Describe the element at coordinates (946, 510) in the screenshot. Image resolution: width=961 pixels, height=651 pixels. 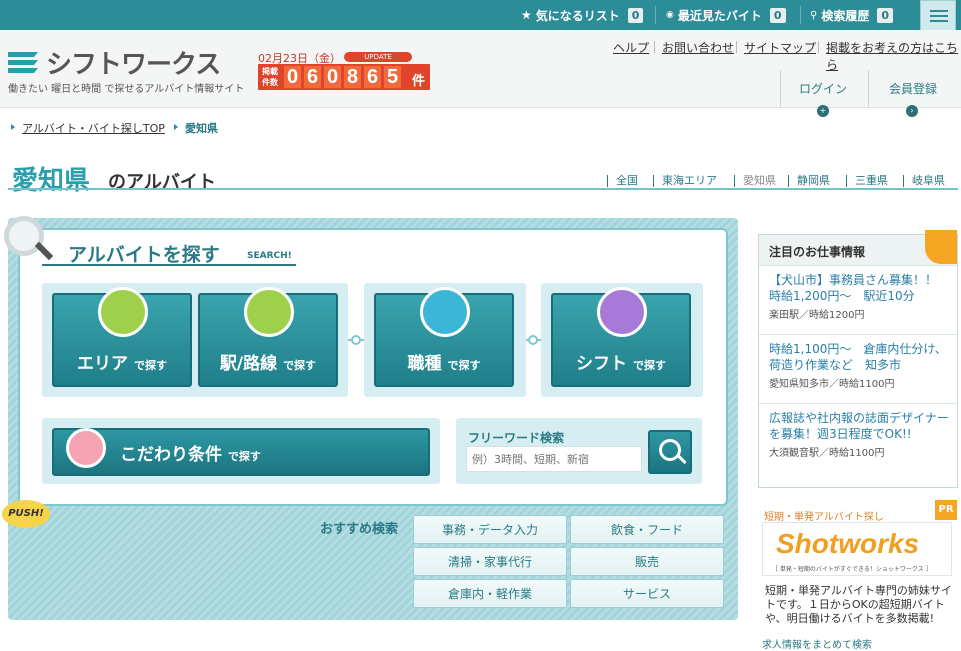
I see `pr-badge: PR` at that location.